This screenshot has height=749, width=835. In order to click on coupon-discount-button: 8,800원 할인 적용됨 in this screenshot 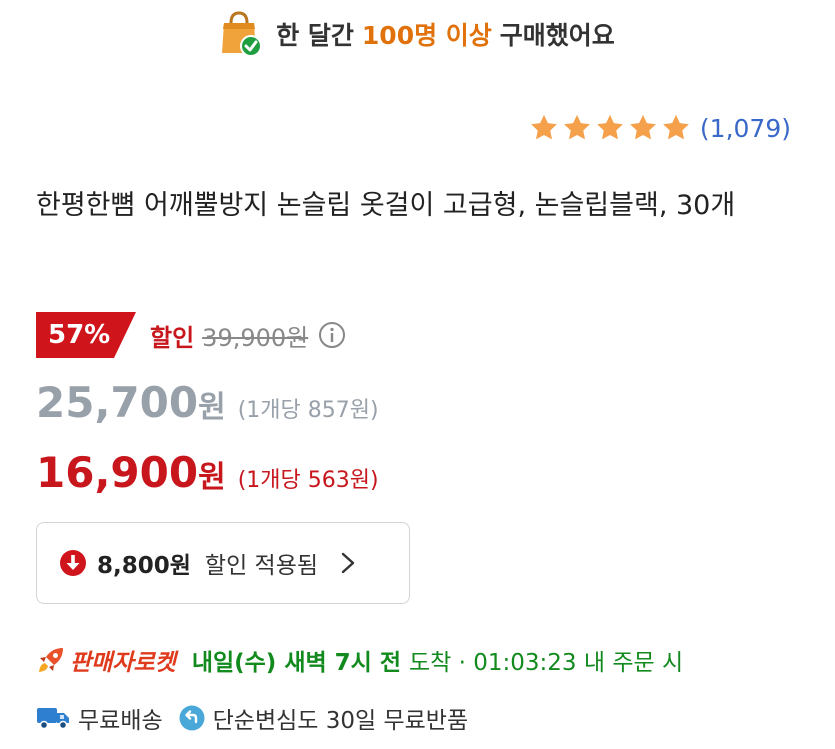, I will do `click(223, 563)`.